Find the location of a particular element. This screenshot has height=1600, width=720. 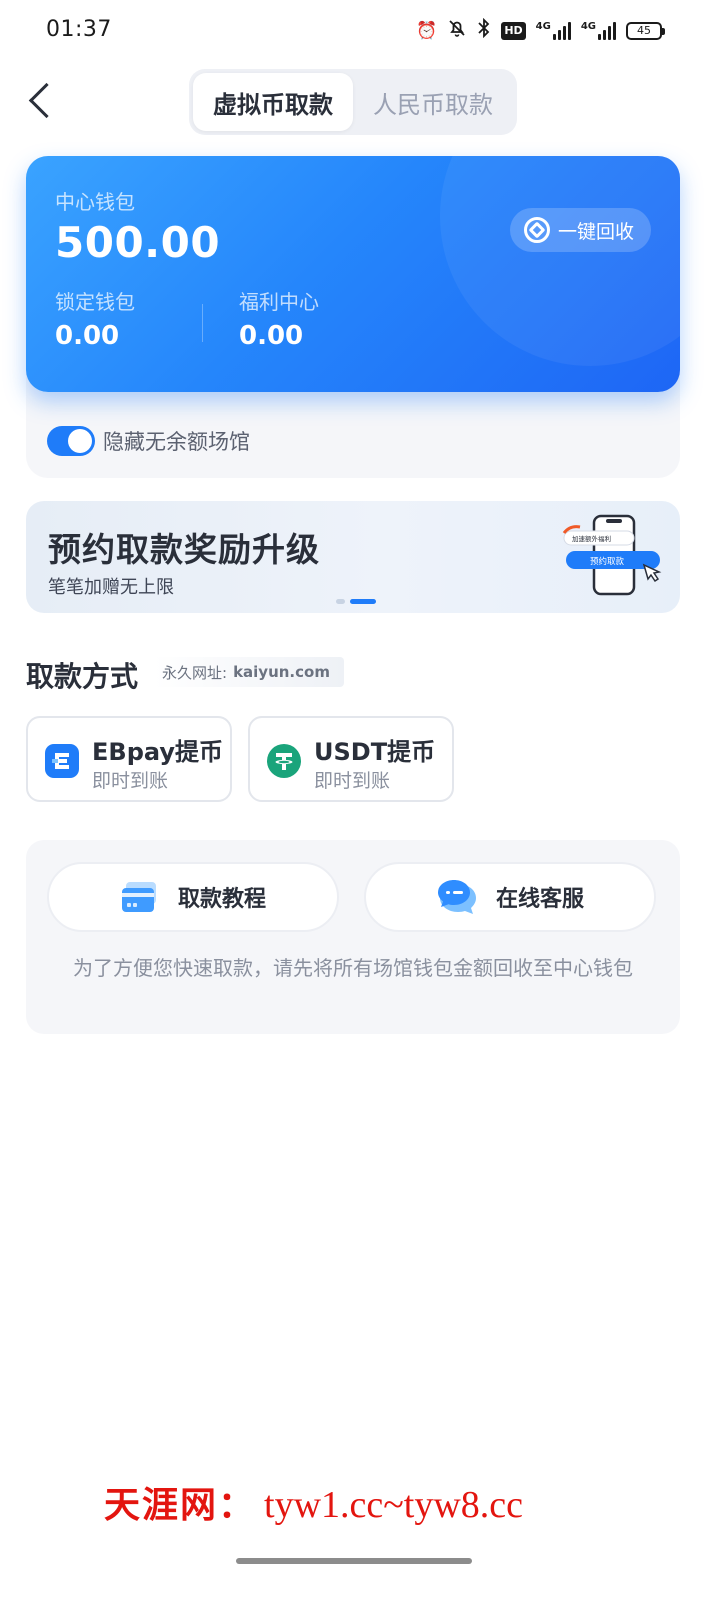

signal-icon-2: 4G is located at coordinates (598, 31).